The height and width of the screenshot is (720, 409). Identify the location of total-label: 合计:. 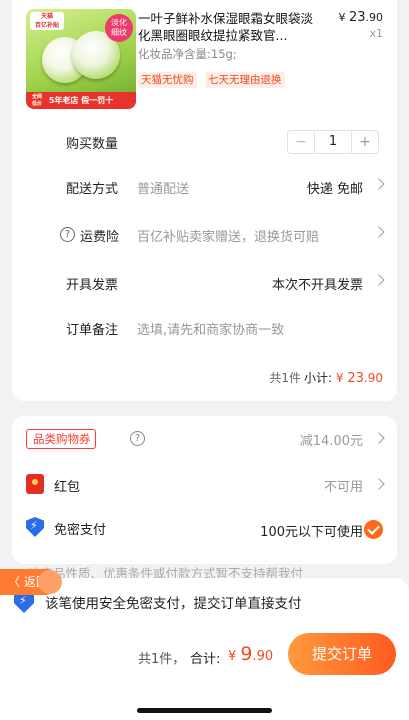
(205, 659).